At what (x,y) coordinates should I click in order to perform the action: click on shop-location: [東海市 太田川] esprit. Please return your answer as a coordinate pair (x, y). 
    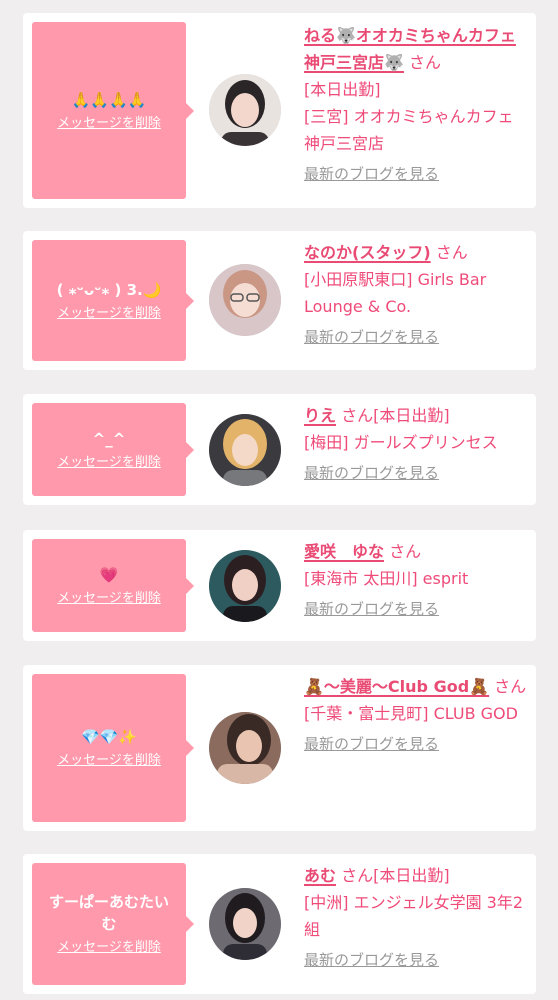
    Looking at the image, I should click on (386, 578).